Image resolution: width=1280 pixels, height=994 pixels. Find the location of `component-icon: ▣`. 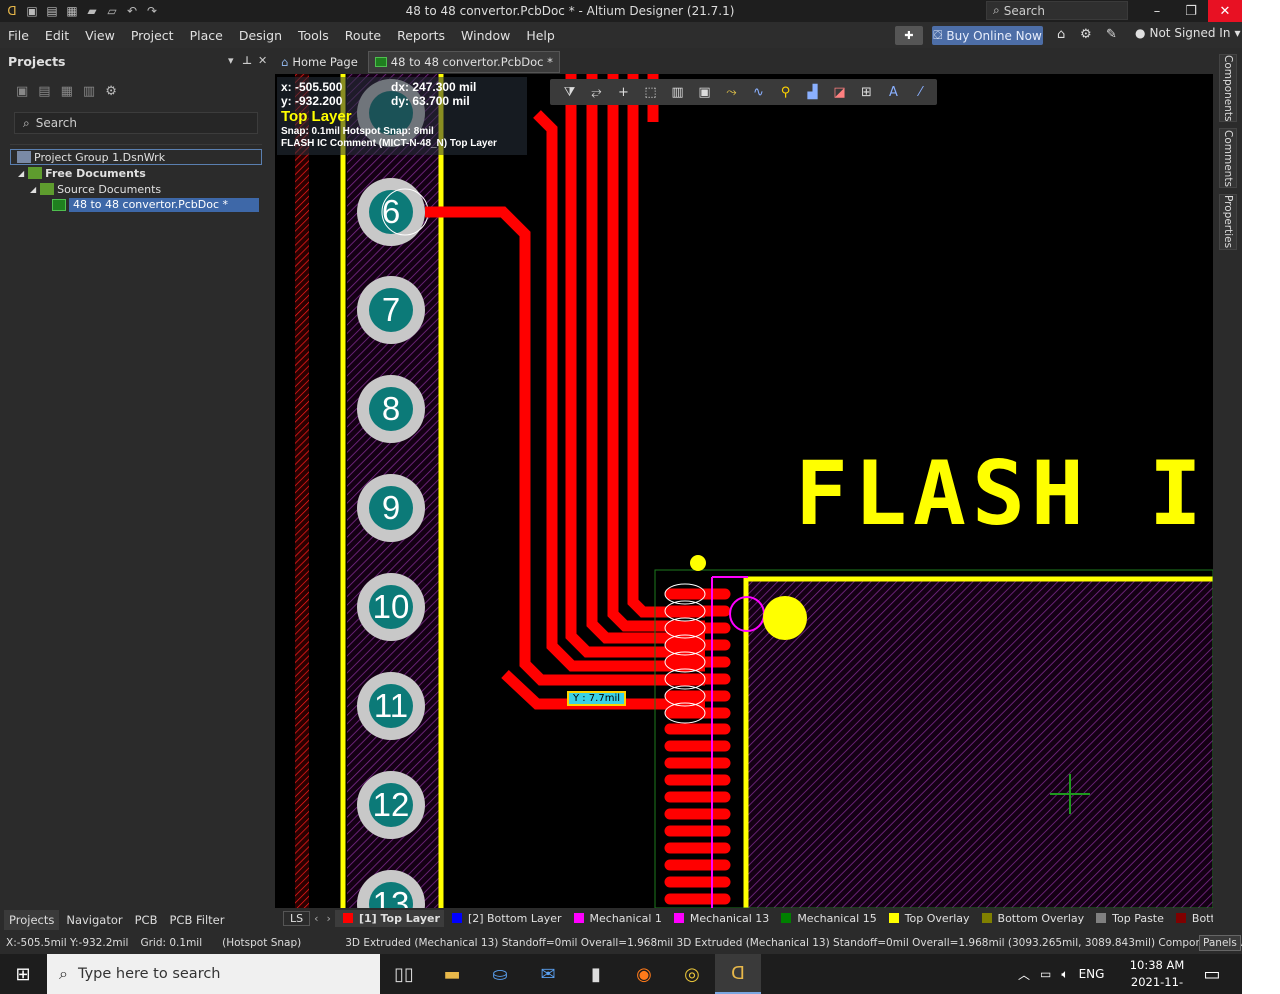

component-icon: ▣ is located at coordinates (704, 92).